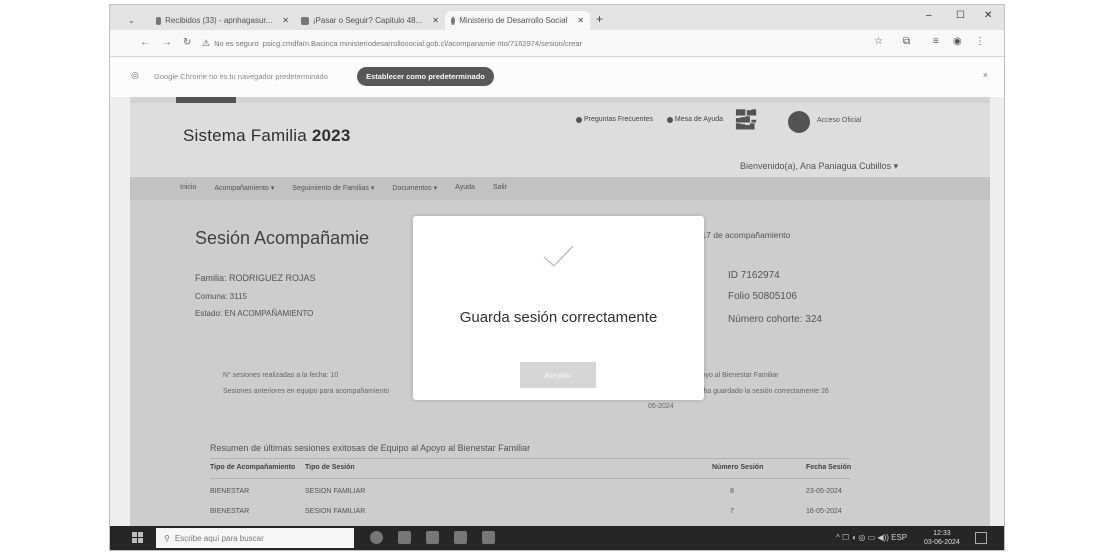 The height and width of the screenshot is (554, 1120). I want to click on menu-item-salir: Salir, so click(500, 188).